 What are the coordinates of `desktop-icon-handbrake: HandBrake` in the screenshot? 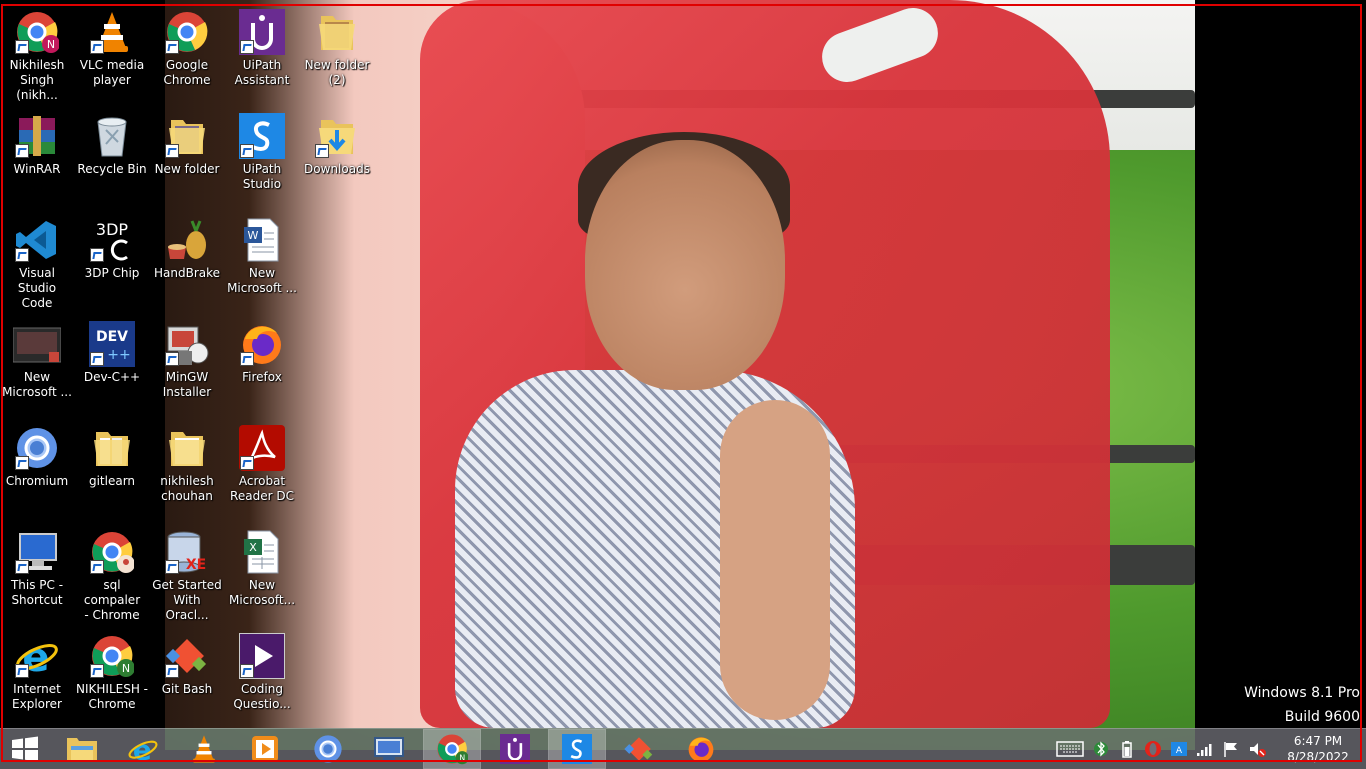 It's located at (187, 258).